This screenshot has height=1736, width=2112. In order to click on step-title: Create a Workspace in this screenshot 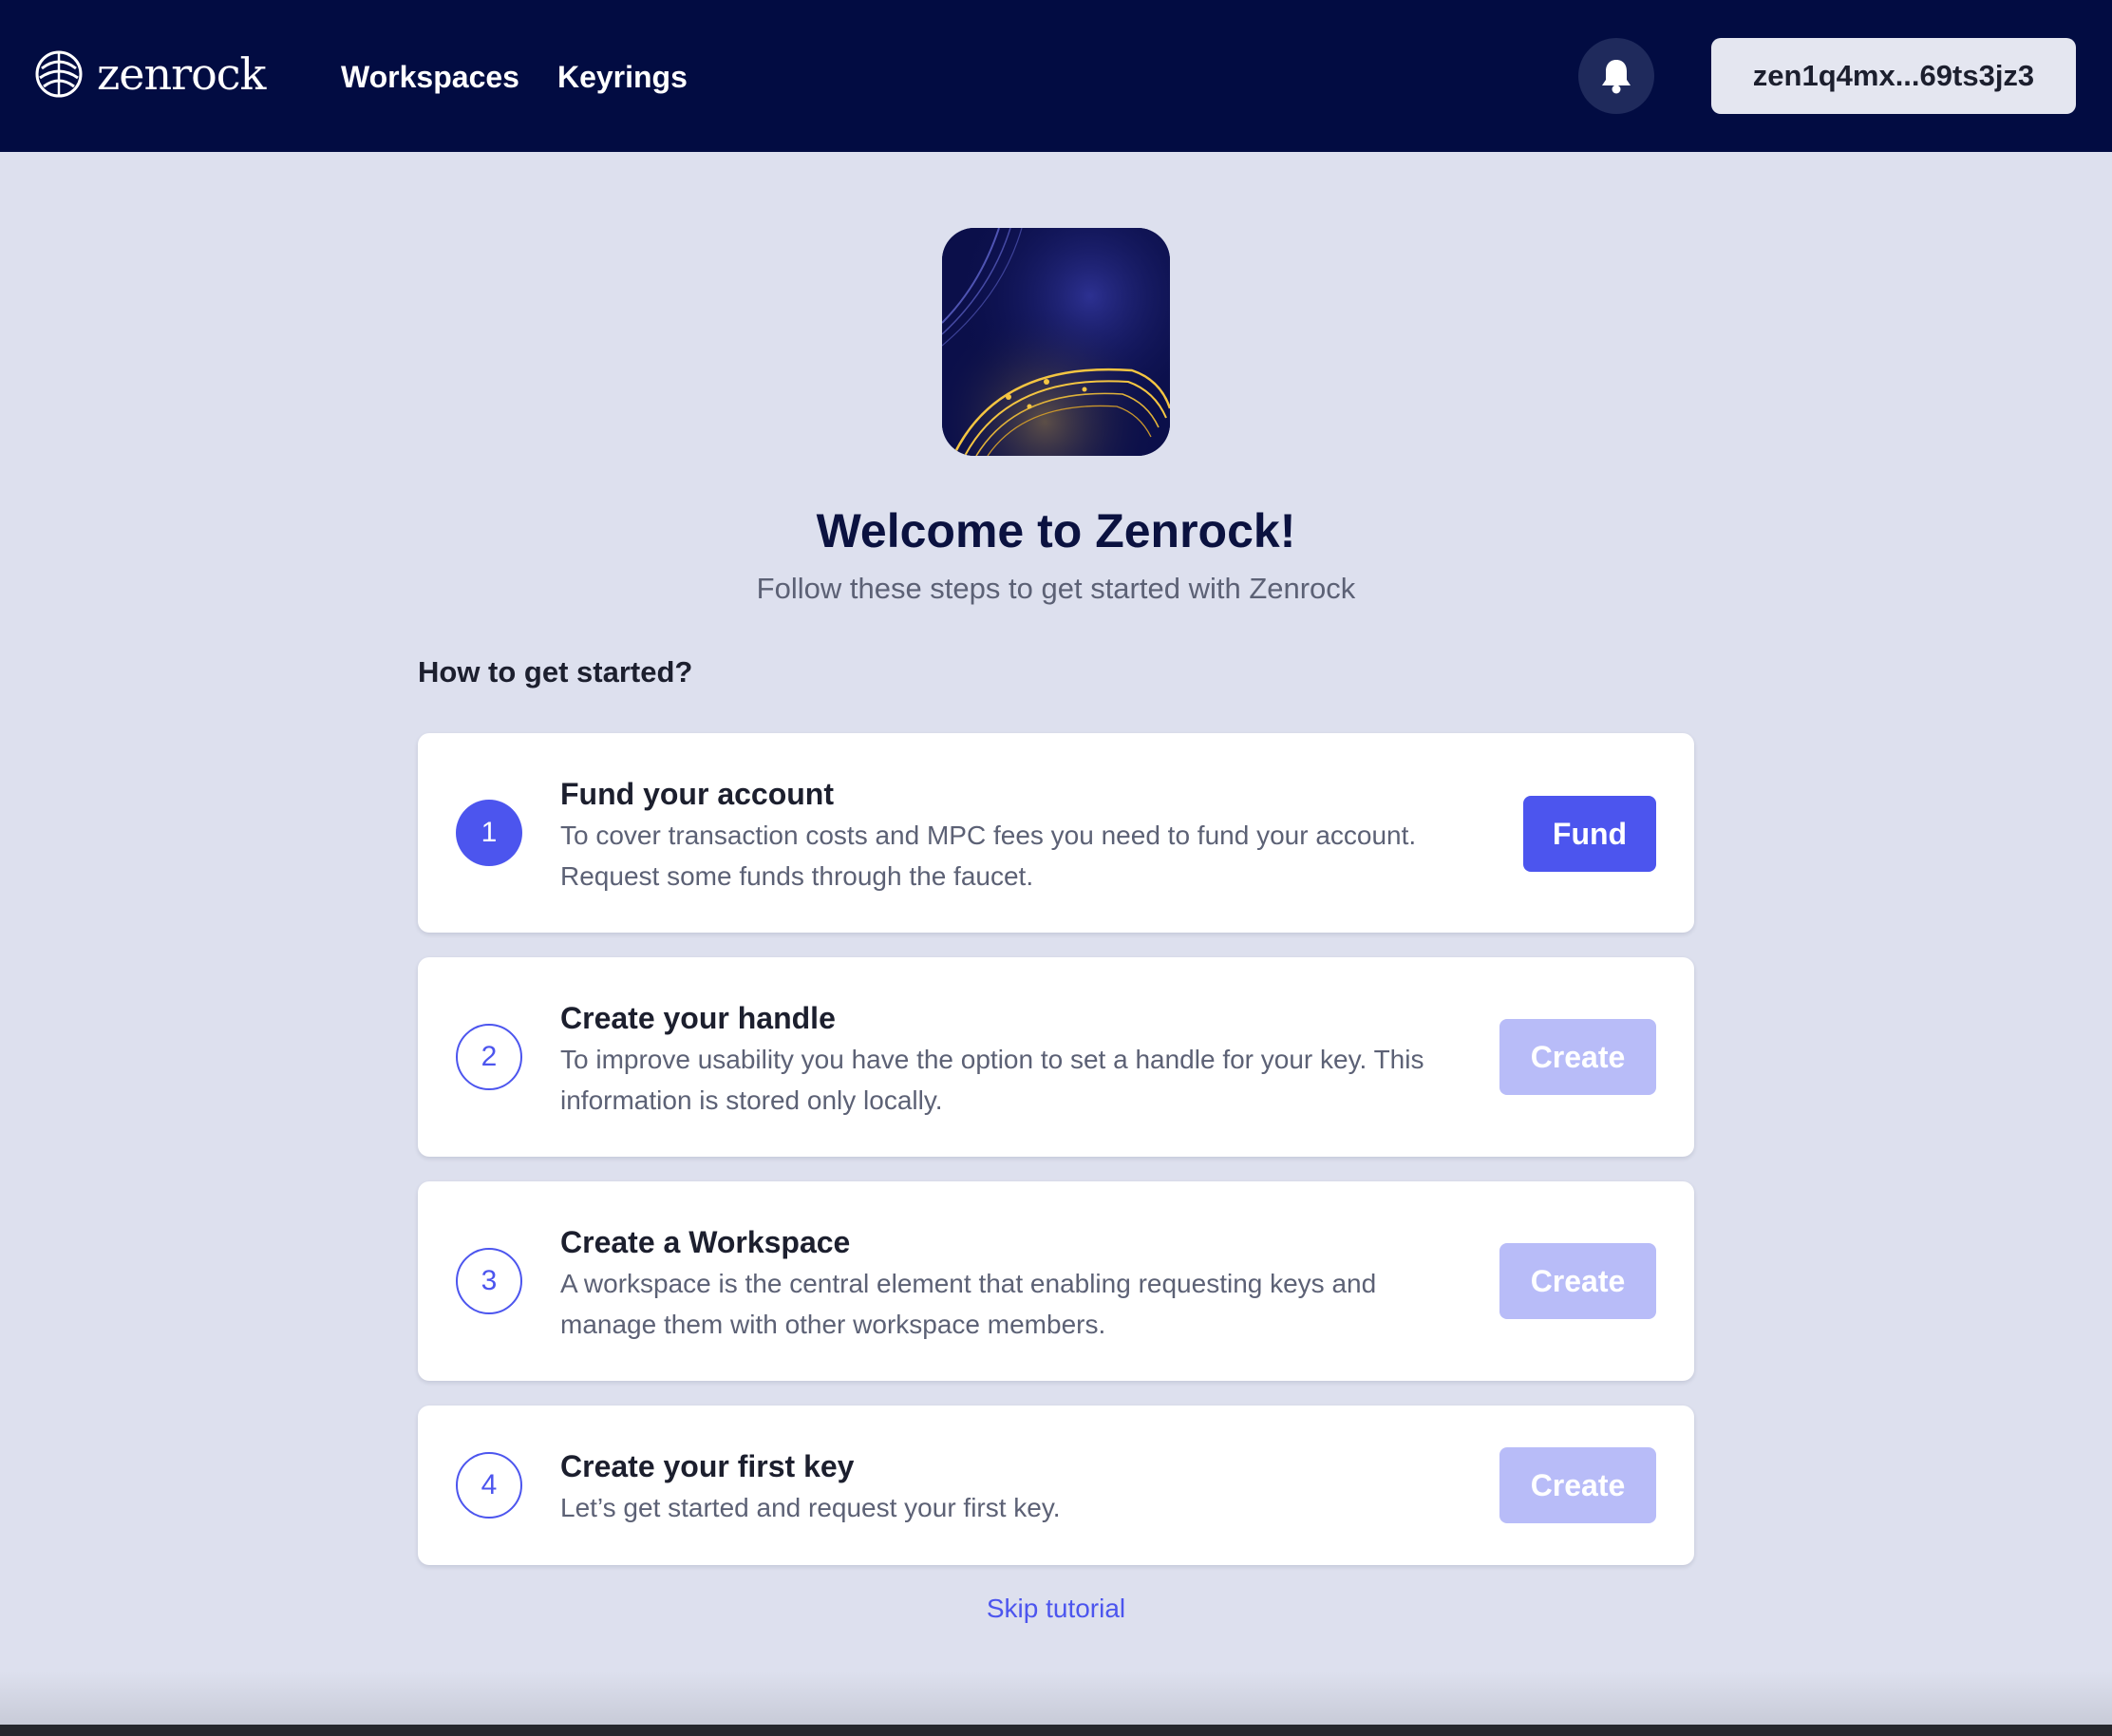, I will do `click(705, 1242)`.